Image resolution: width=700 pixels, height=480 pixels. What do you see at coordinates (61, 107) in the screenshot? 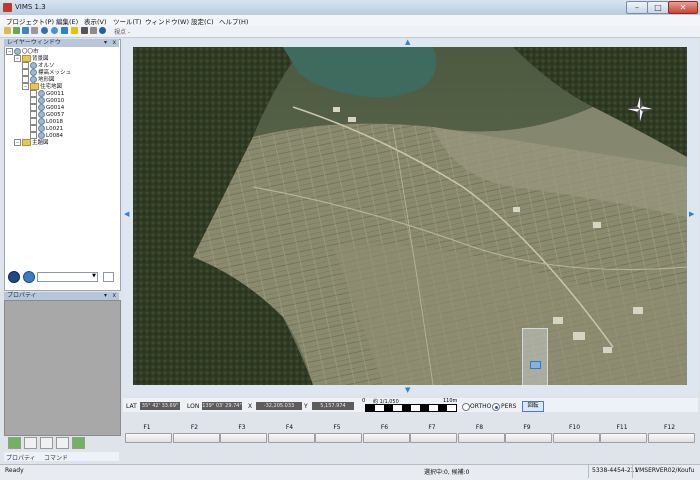
I see `layer-tree-item: G0014` at bounding box center [61, 107].